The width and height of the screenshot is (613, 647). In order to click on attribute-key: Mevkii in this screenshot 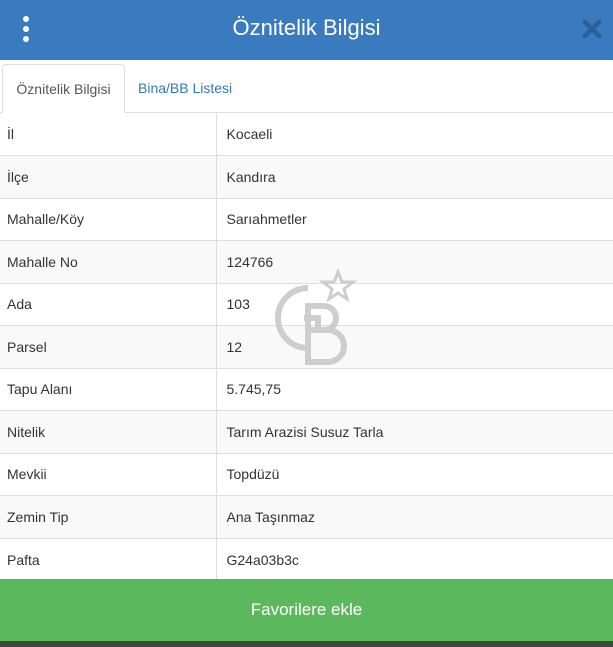, I will do `click(108, 474)`.